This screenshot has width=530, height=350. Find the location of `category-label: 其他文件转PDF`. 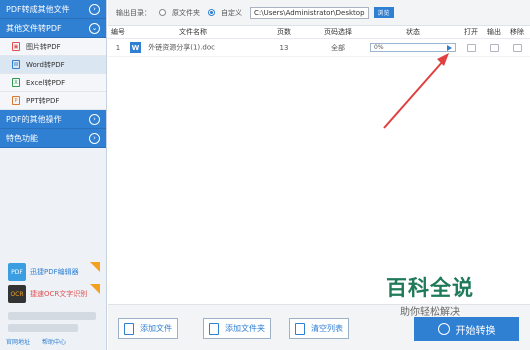

category-label: 其他文件转PDF is located at coordinates (34, 28).